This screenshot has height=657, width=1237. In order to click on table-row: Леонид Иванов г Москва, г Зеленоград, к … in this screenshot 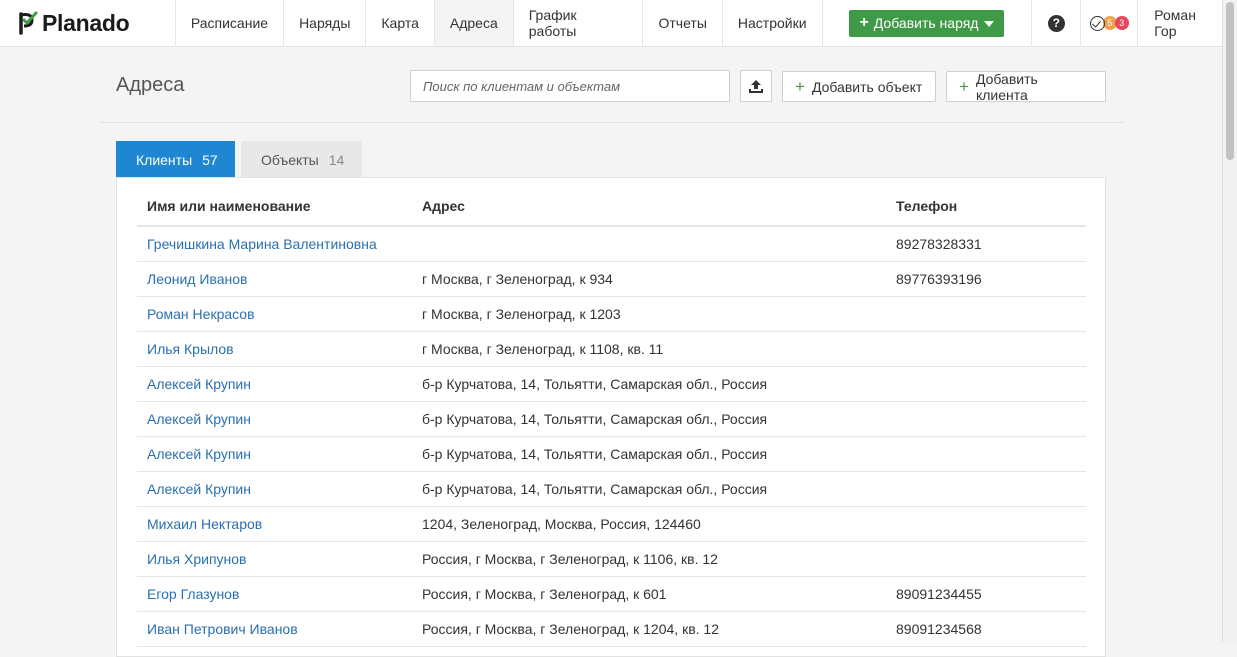, I will do `click(611, 279)`.